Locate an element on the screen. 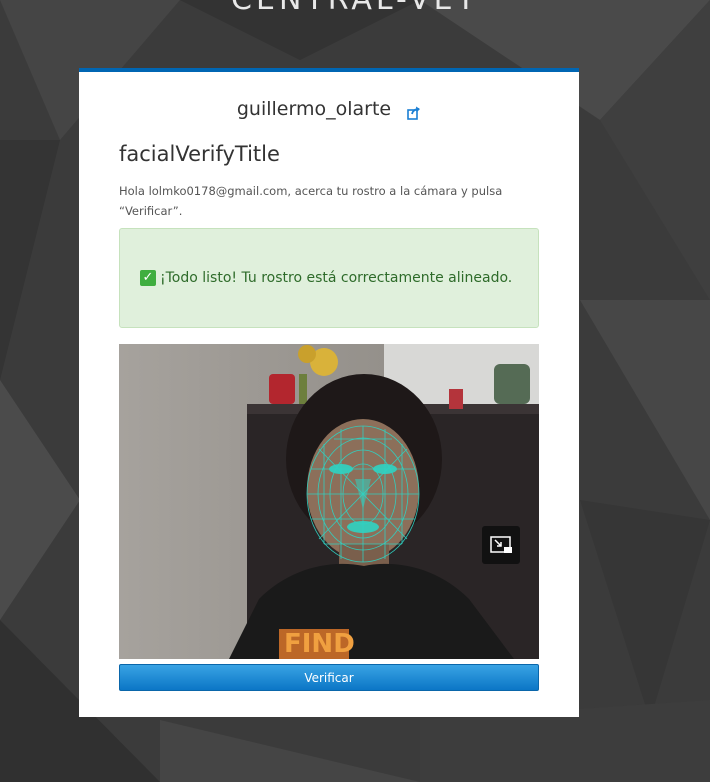 The width and height of the screenshot is (710, 782). username-header: guillermo_olarte is located at coordinates (329, 109).